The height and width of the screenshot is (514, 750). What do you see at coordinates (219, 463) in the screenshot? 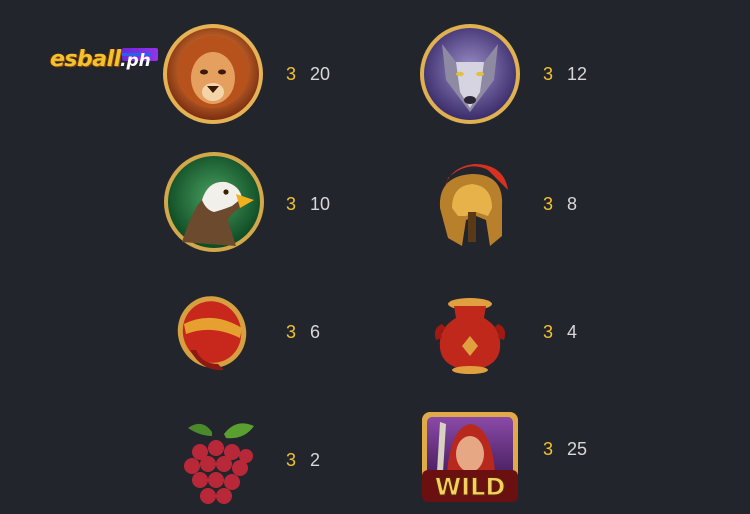
I see `grapes-icon` at bounding box center [219, 463].